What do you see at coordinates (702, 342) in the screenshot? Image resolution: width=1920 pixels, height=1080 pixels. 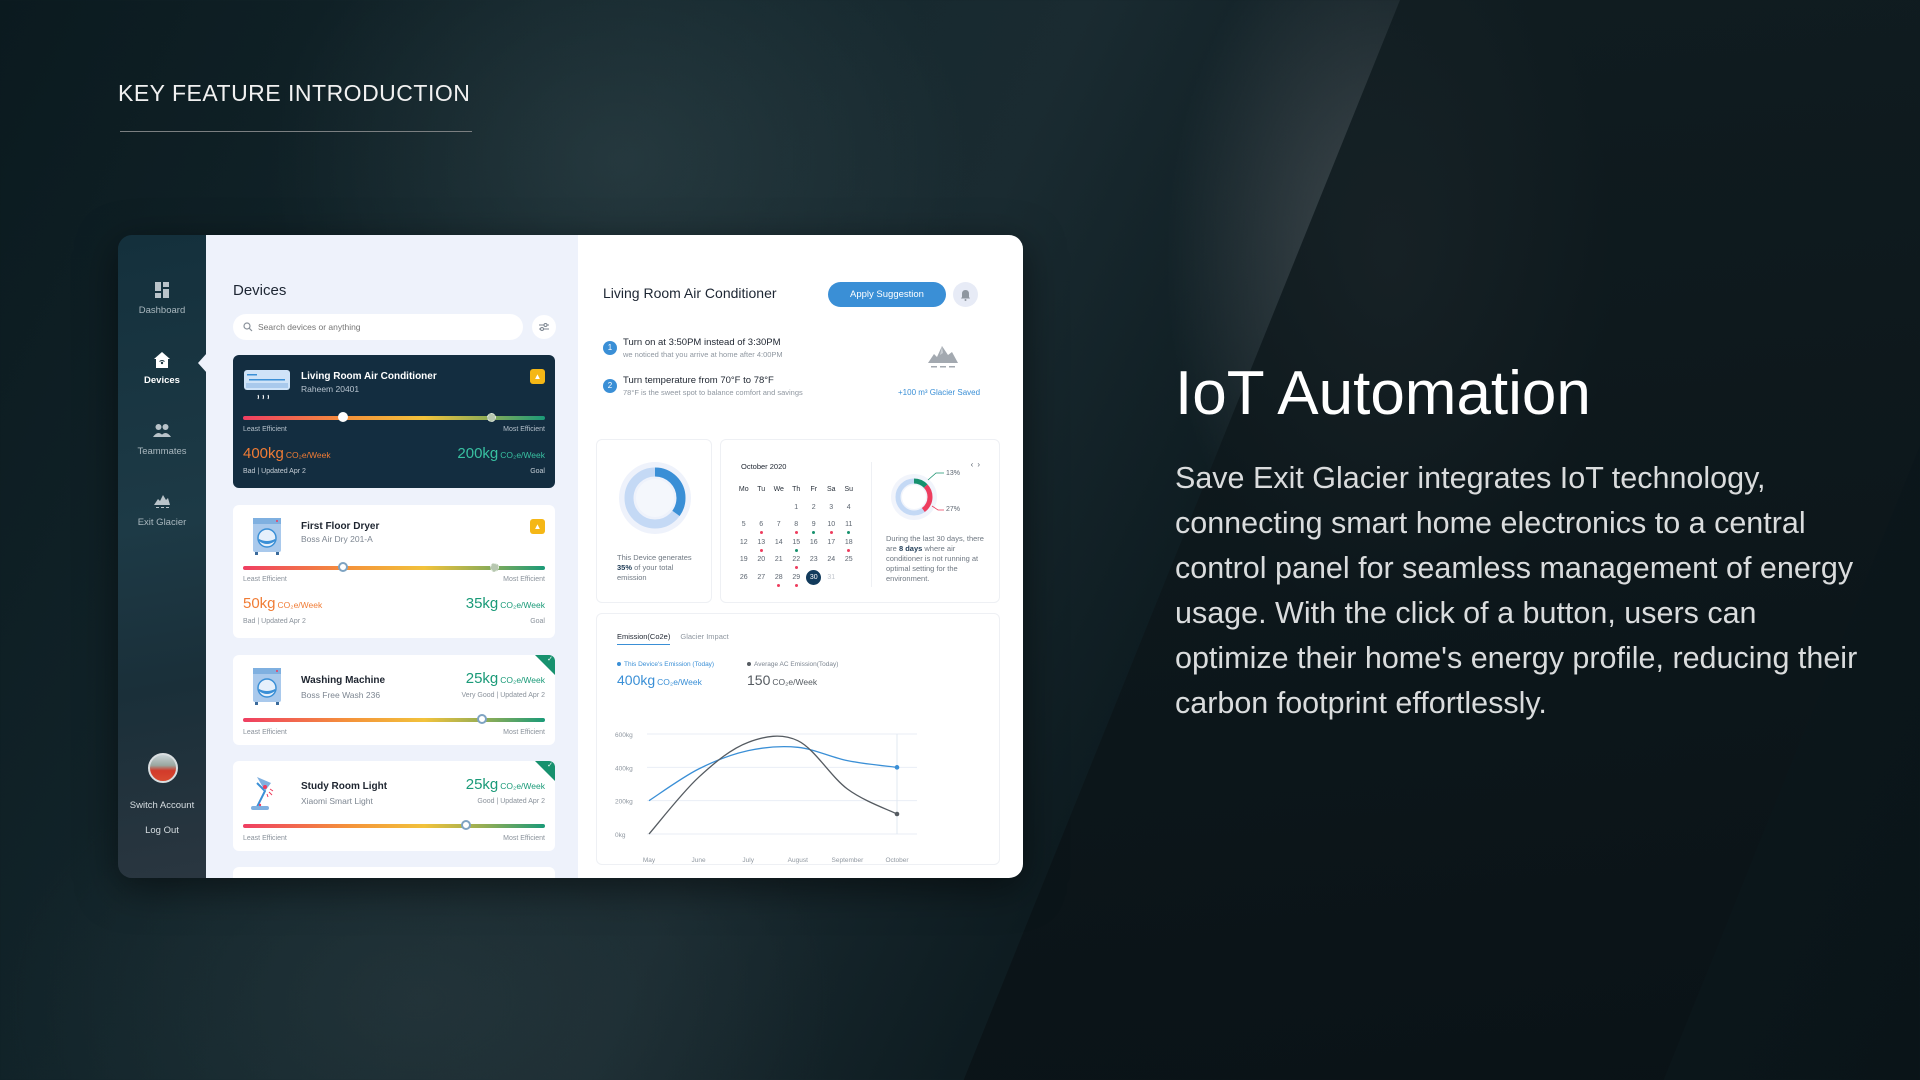 I see `suggestion-title: Turn on at 3:50PM instead of 3:30PM` at bounding box center [702, 342].